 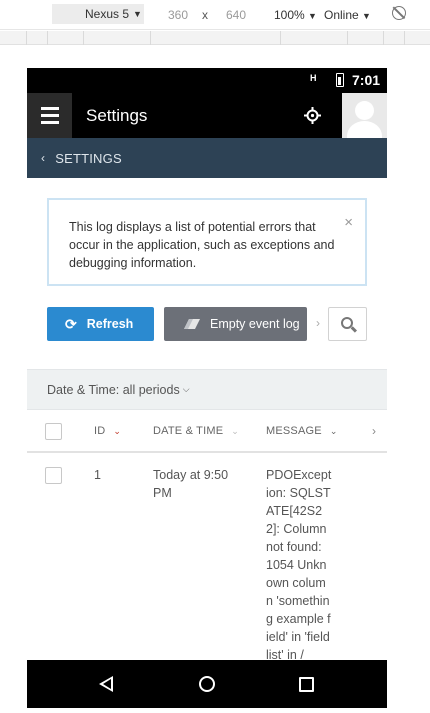 What do you see at coordinates (205, 15) in the screenshot?
I see `dimension-separator: x` at bounding box center [205, 15].